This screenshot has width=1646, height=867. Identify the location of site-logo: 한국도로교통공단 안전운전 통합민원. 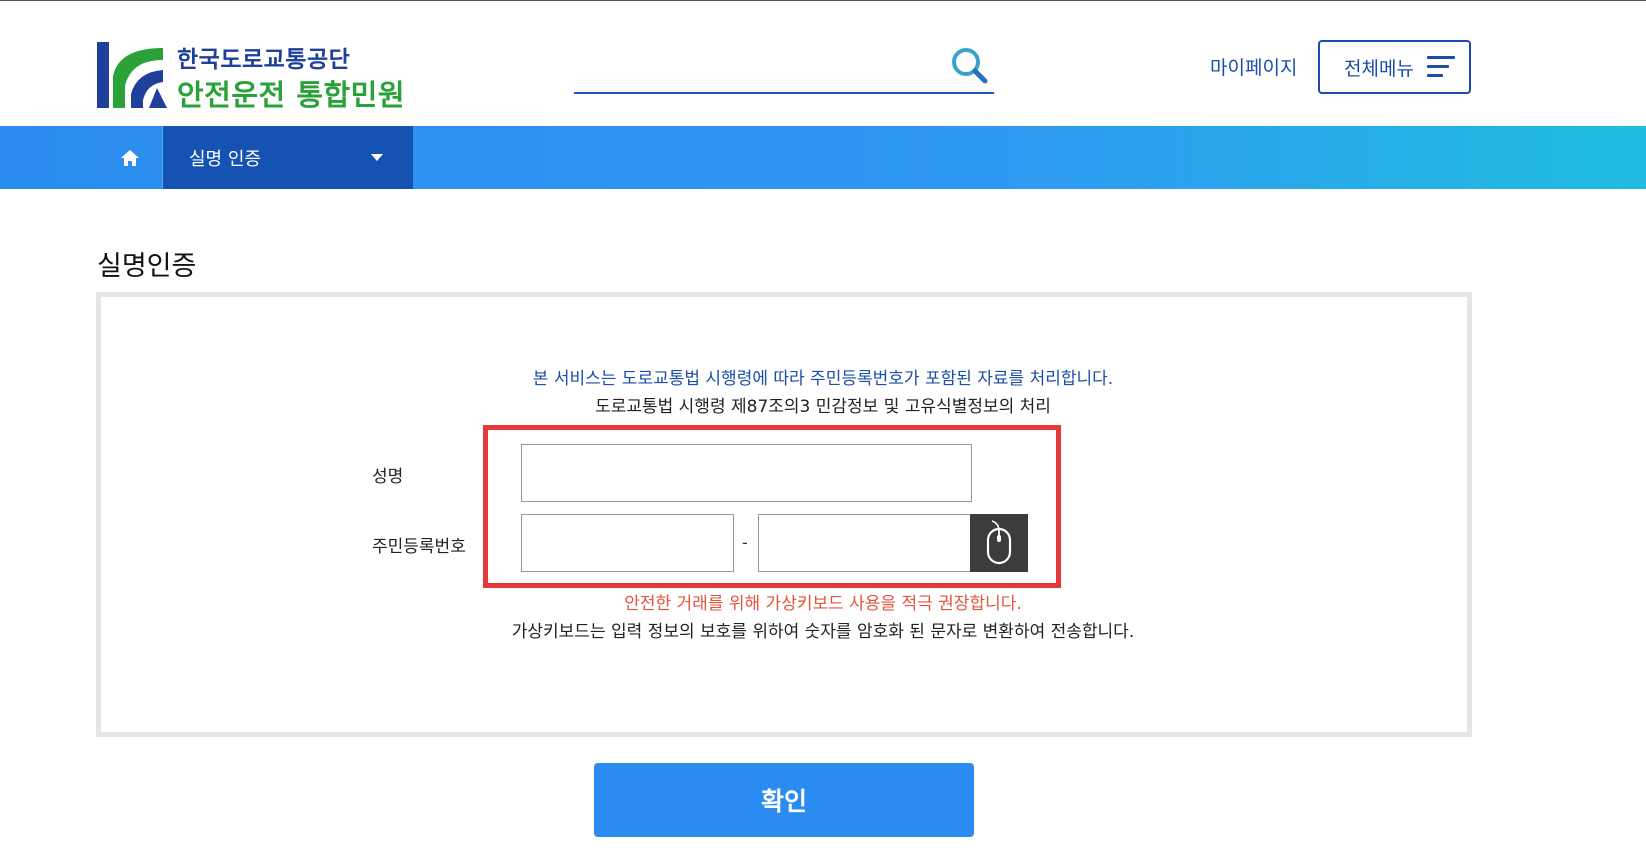
(257, 75).